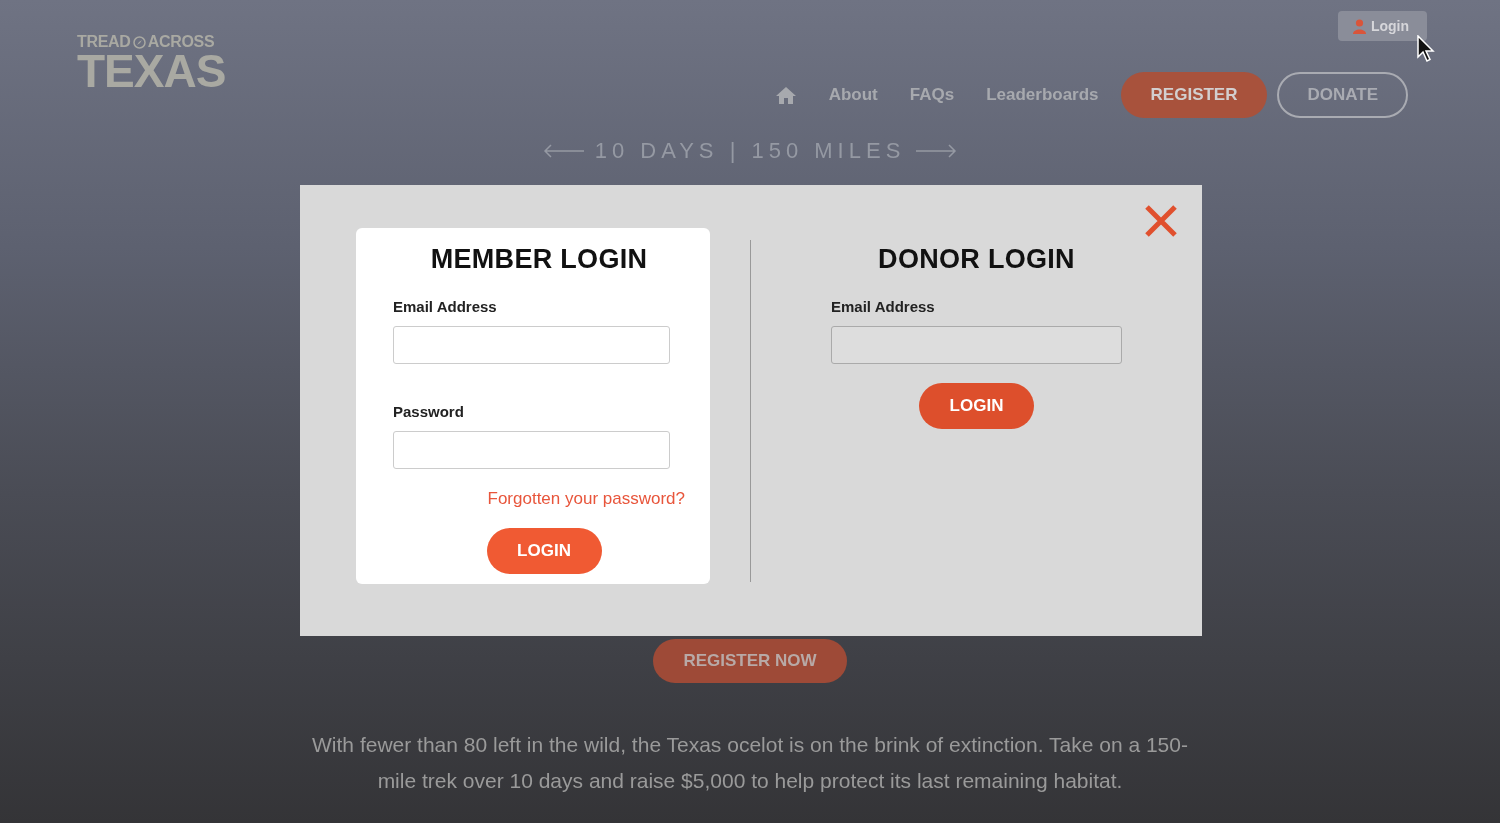 The image size is (1500, 823). Describe the element at coordinates (139, 42) in the screenshot. I see `compass-icon` at that location.